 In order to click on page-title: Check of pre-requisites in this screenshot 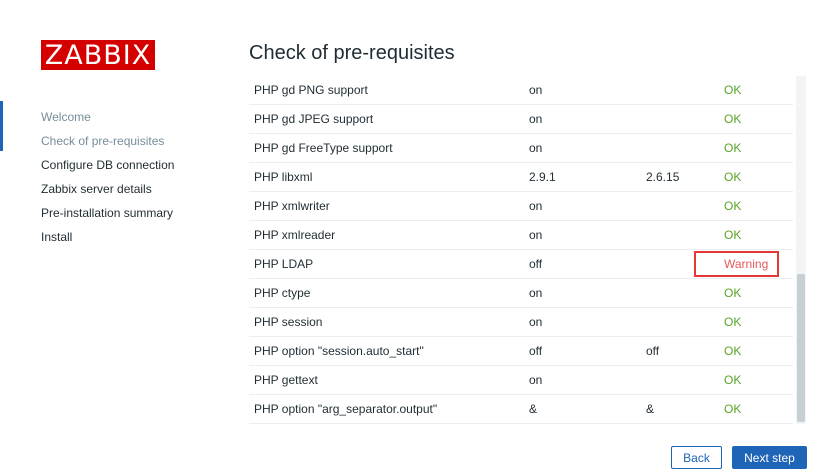, I will do `click(352, 53)`.